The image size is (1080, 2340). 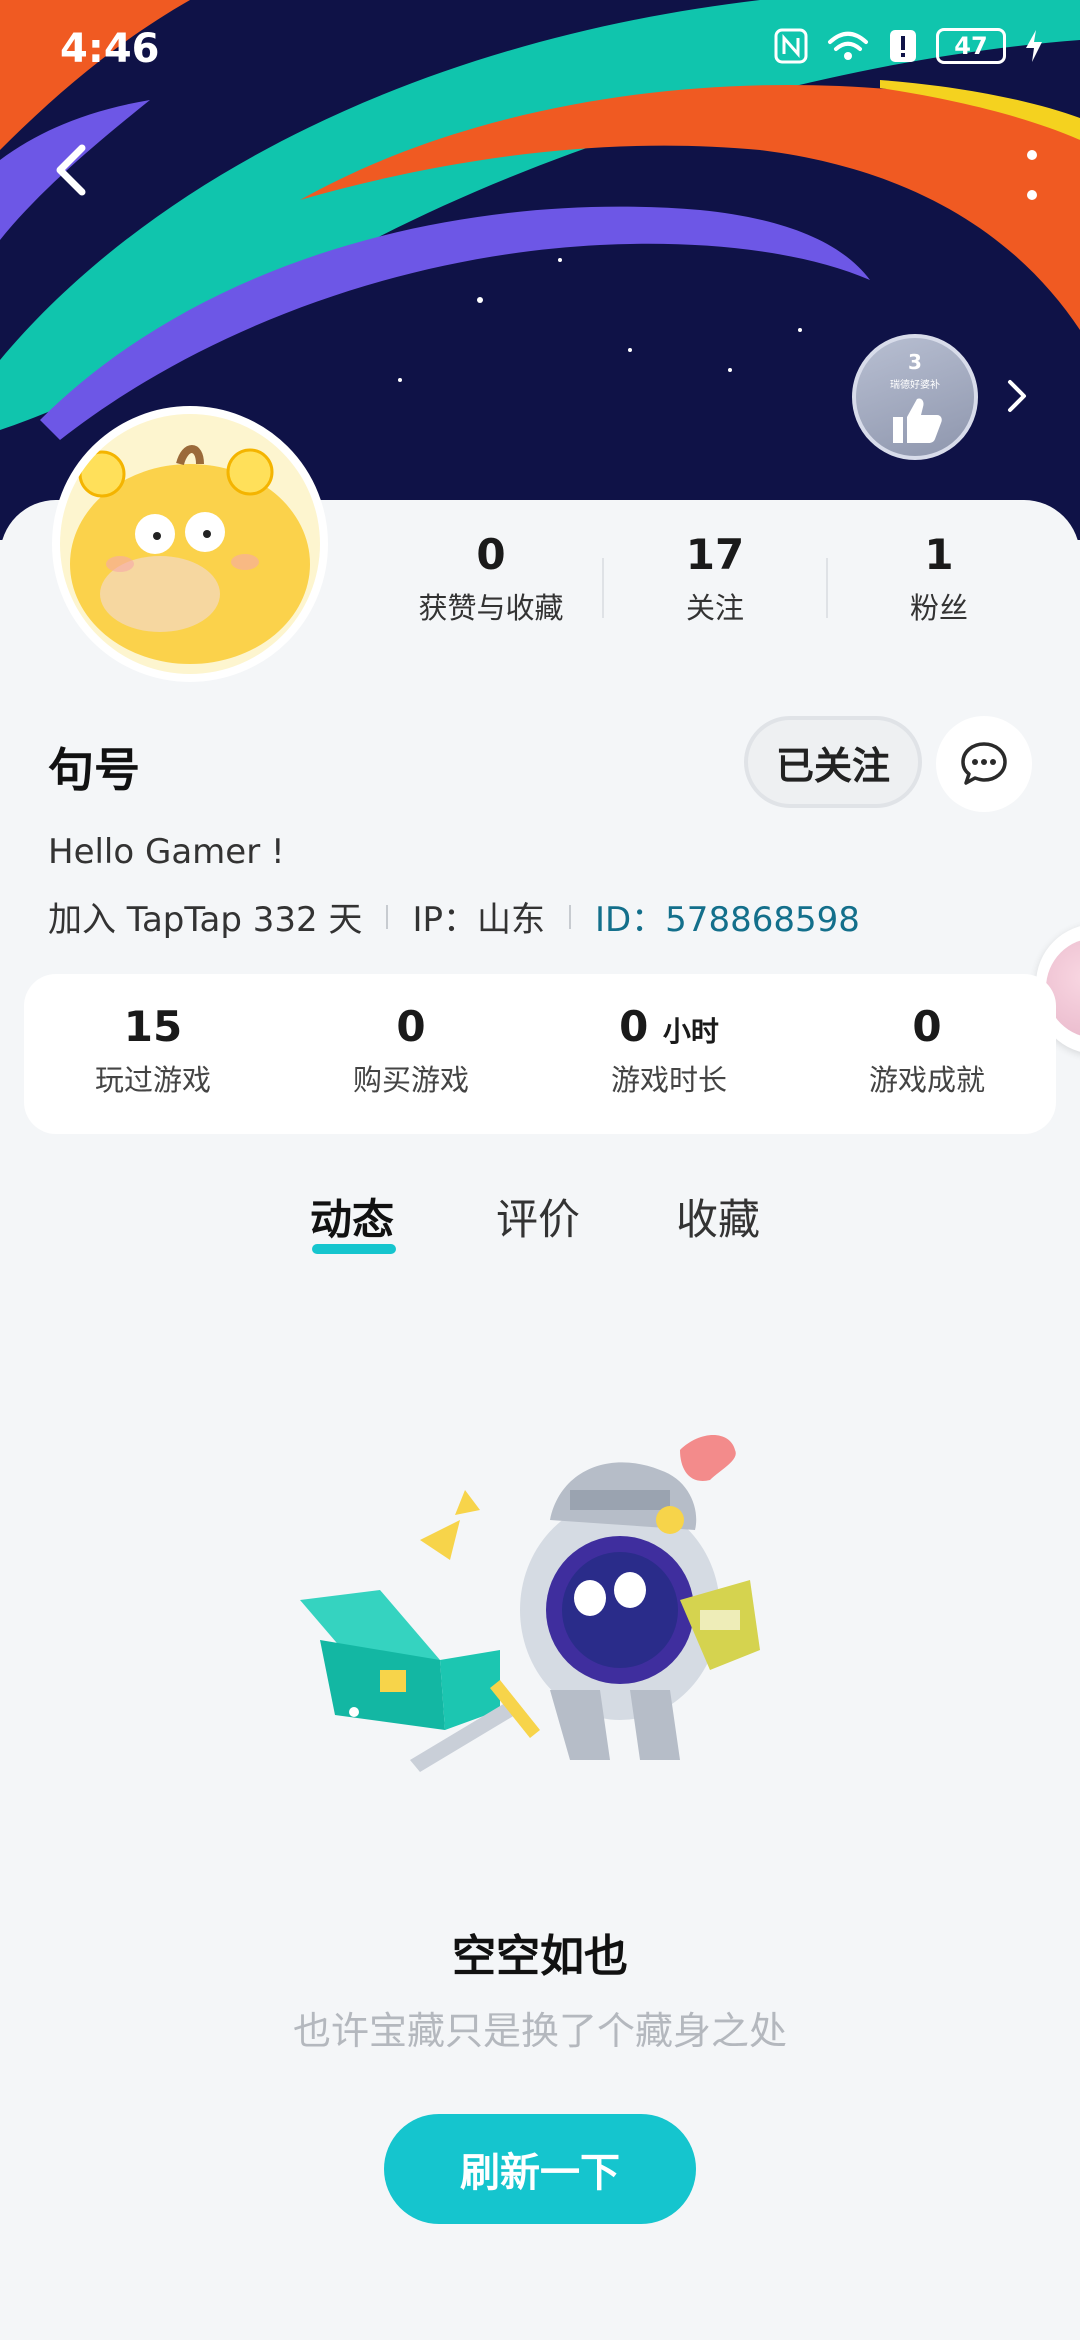 I want to click on stat-label: 粉丝, so click(x=938, y=608).